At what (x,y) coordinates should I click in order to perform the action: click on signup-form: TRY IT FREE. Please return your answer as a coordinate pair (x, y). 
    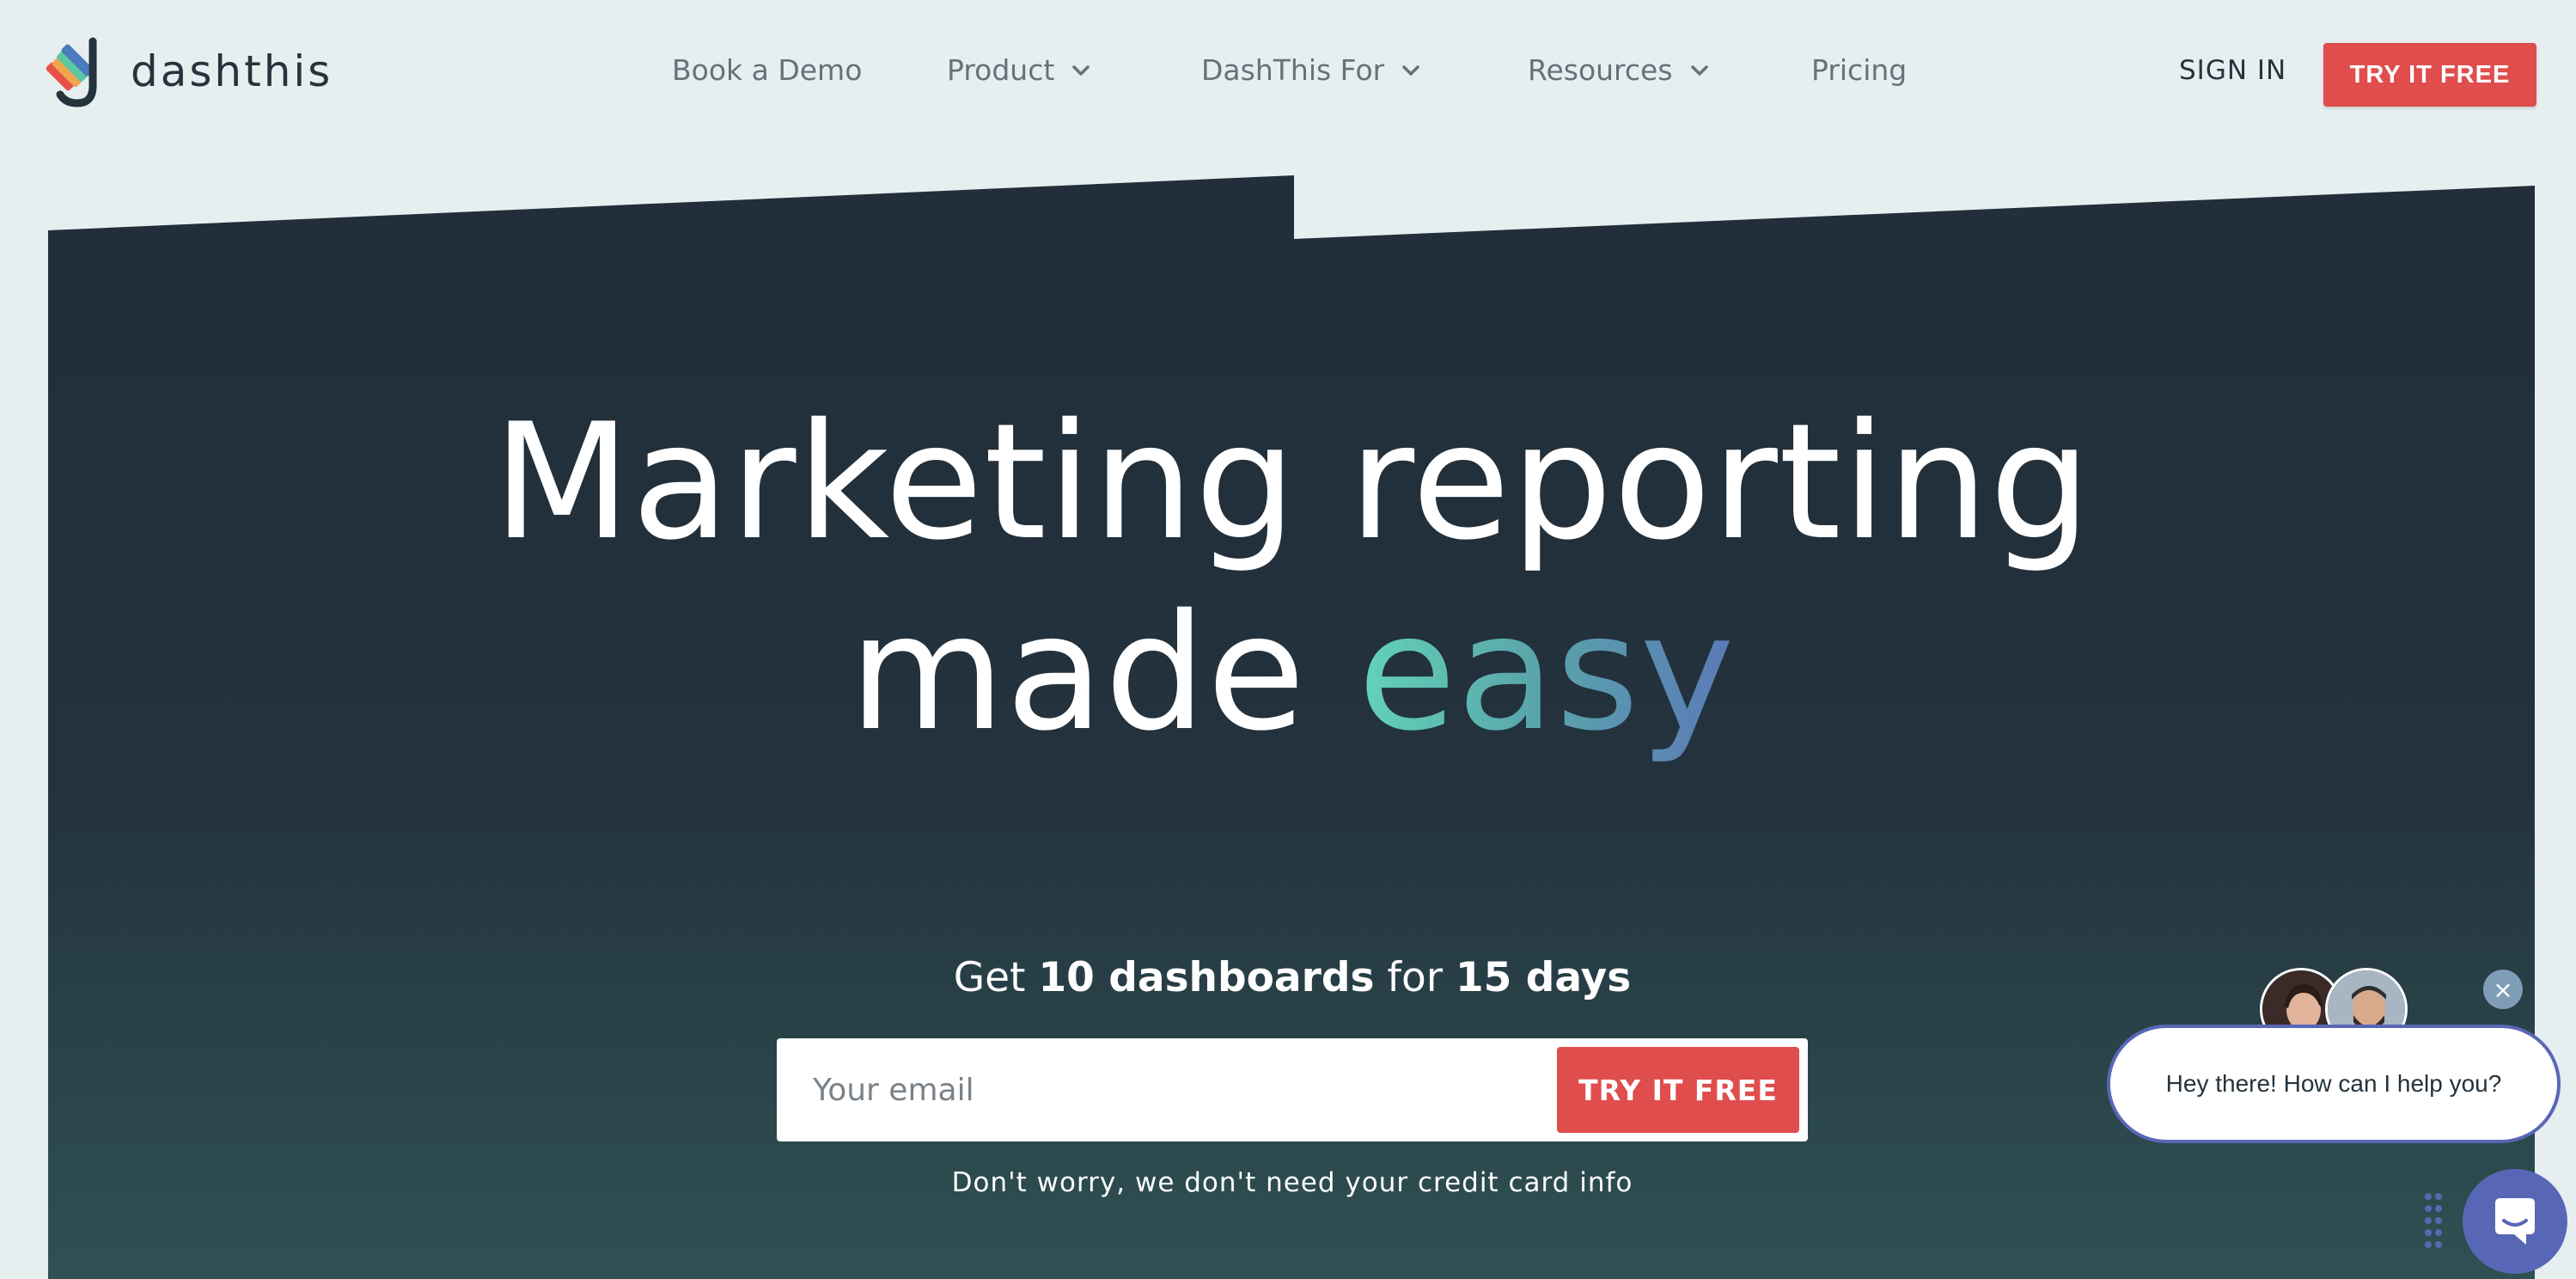
    Looking at the image, I should click on (1292, 1089).